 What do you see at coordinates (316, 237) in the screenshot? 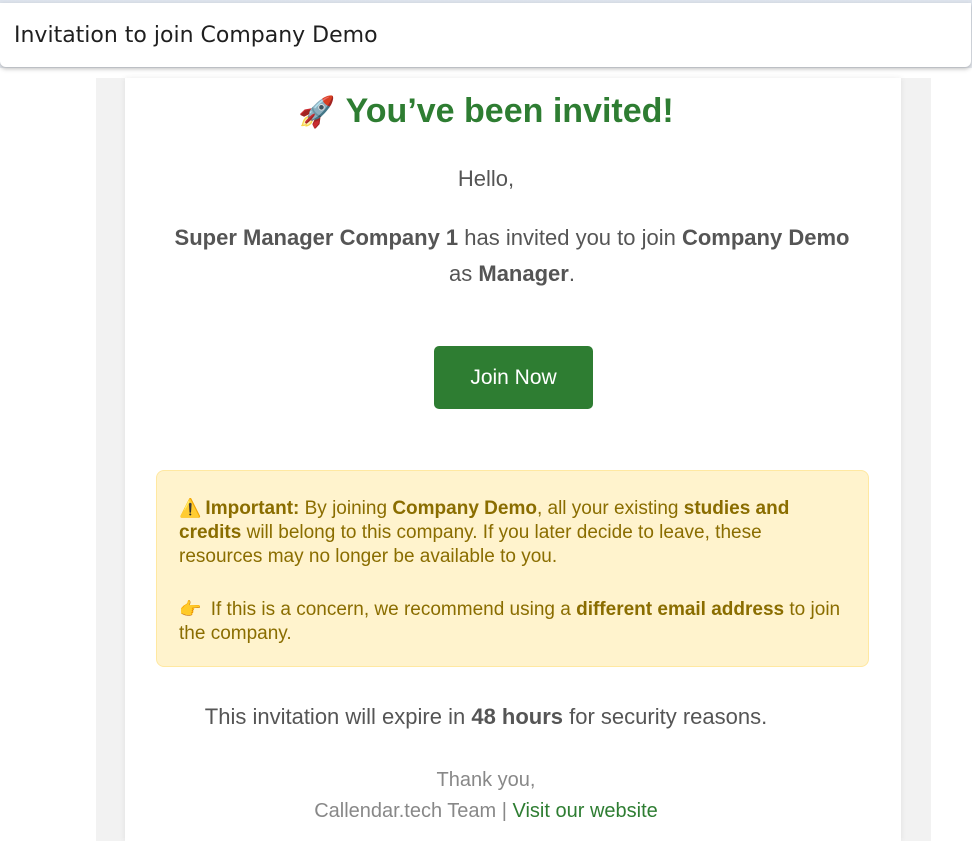
I see `inviter-name: Super Manager Company 1` at bounding box center [316, 237].